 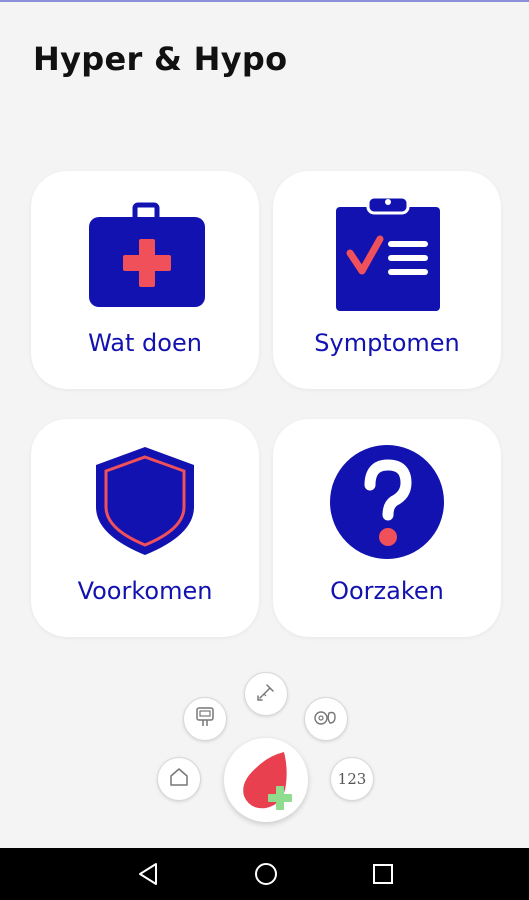 I want to click on card-wat-doen: Wat doen, so click(x=145, y=280).